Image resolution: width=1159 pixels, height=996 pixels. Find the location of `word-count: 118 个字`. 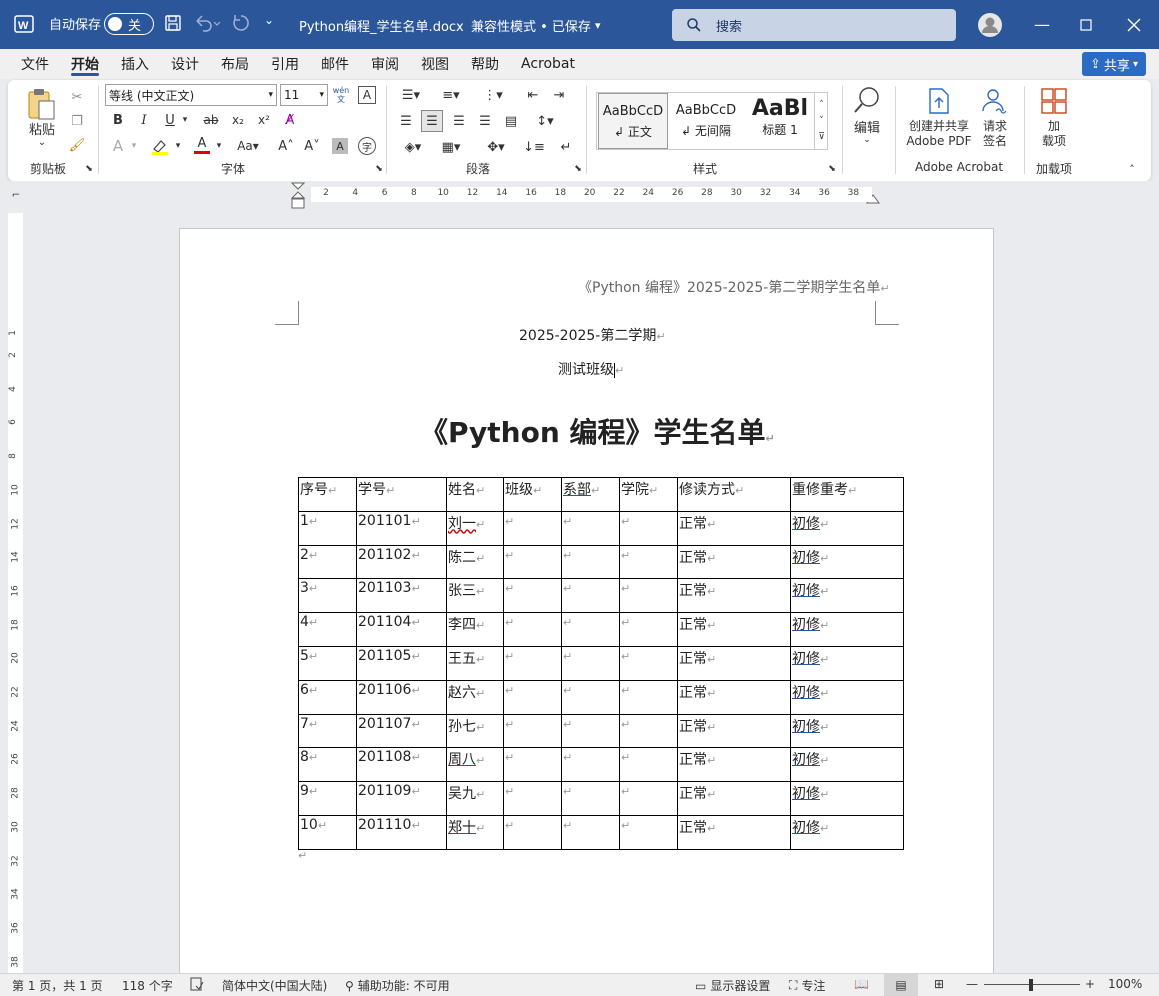

word-count: 118 个字 is located at coordinates (147, 985).